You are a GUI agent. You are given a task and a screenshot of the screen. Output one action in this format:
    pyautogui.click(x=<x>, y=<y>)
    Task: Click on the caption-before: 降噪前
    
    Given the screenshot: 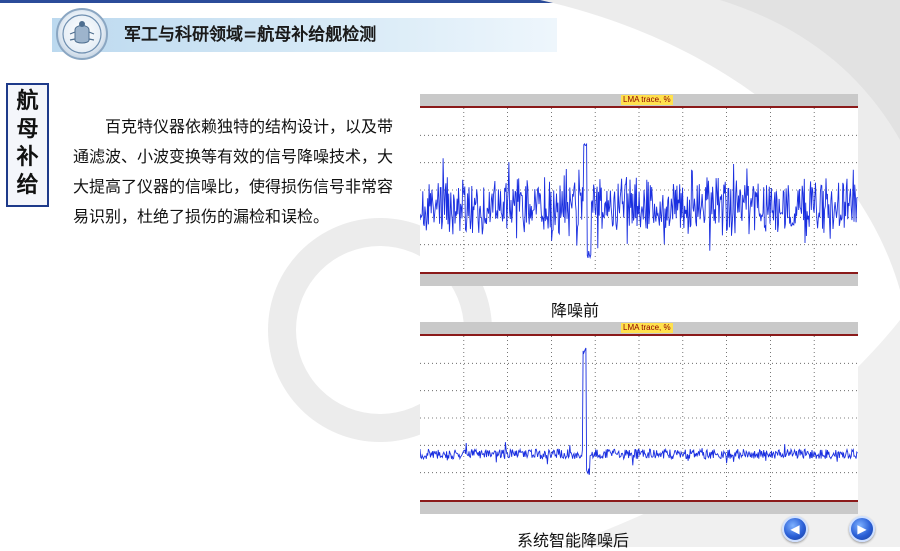 What is the action you would take?
    pyautogui.click(x=575, y=310)
    